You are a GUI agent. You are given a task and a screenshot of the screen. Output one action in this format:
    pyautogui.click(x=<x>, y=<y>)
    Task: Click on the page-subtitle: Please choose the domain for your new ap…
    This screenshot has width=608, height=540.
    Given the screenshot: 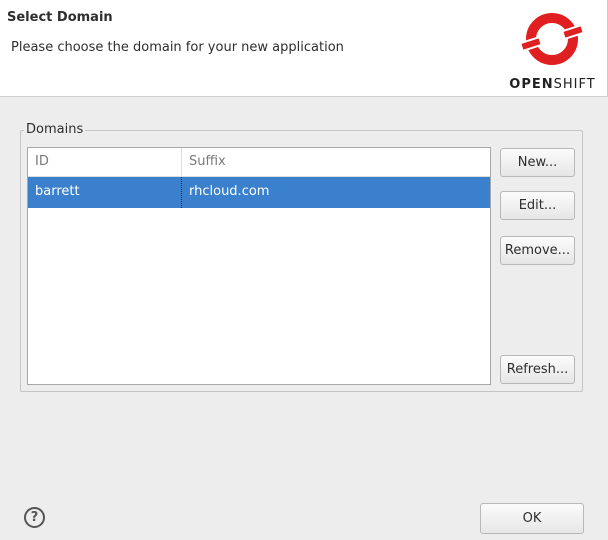 What is the action you would take?
    pyautogui.click(x=177, y=47)
    